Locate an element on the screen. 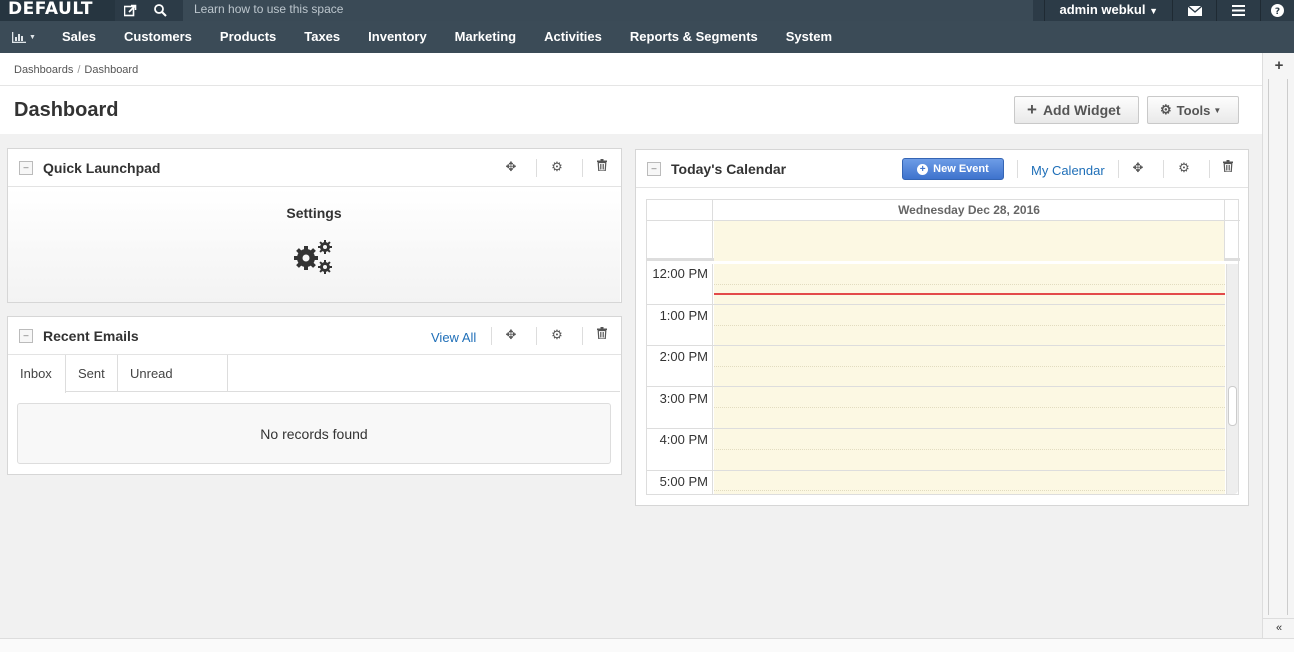 The height and width of the screenshot is (652, 1294). bar-chart-icon is located at coordinates (19, 37).